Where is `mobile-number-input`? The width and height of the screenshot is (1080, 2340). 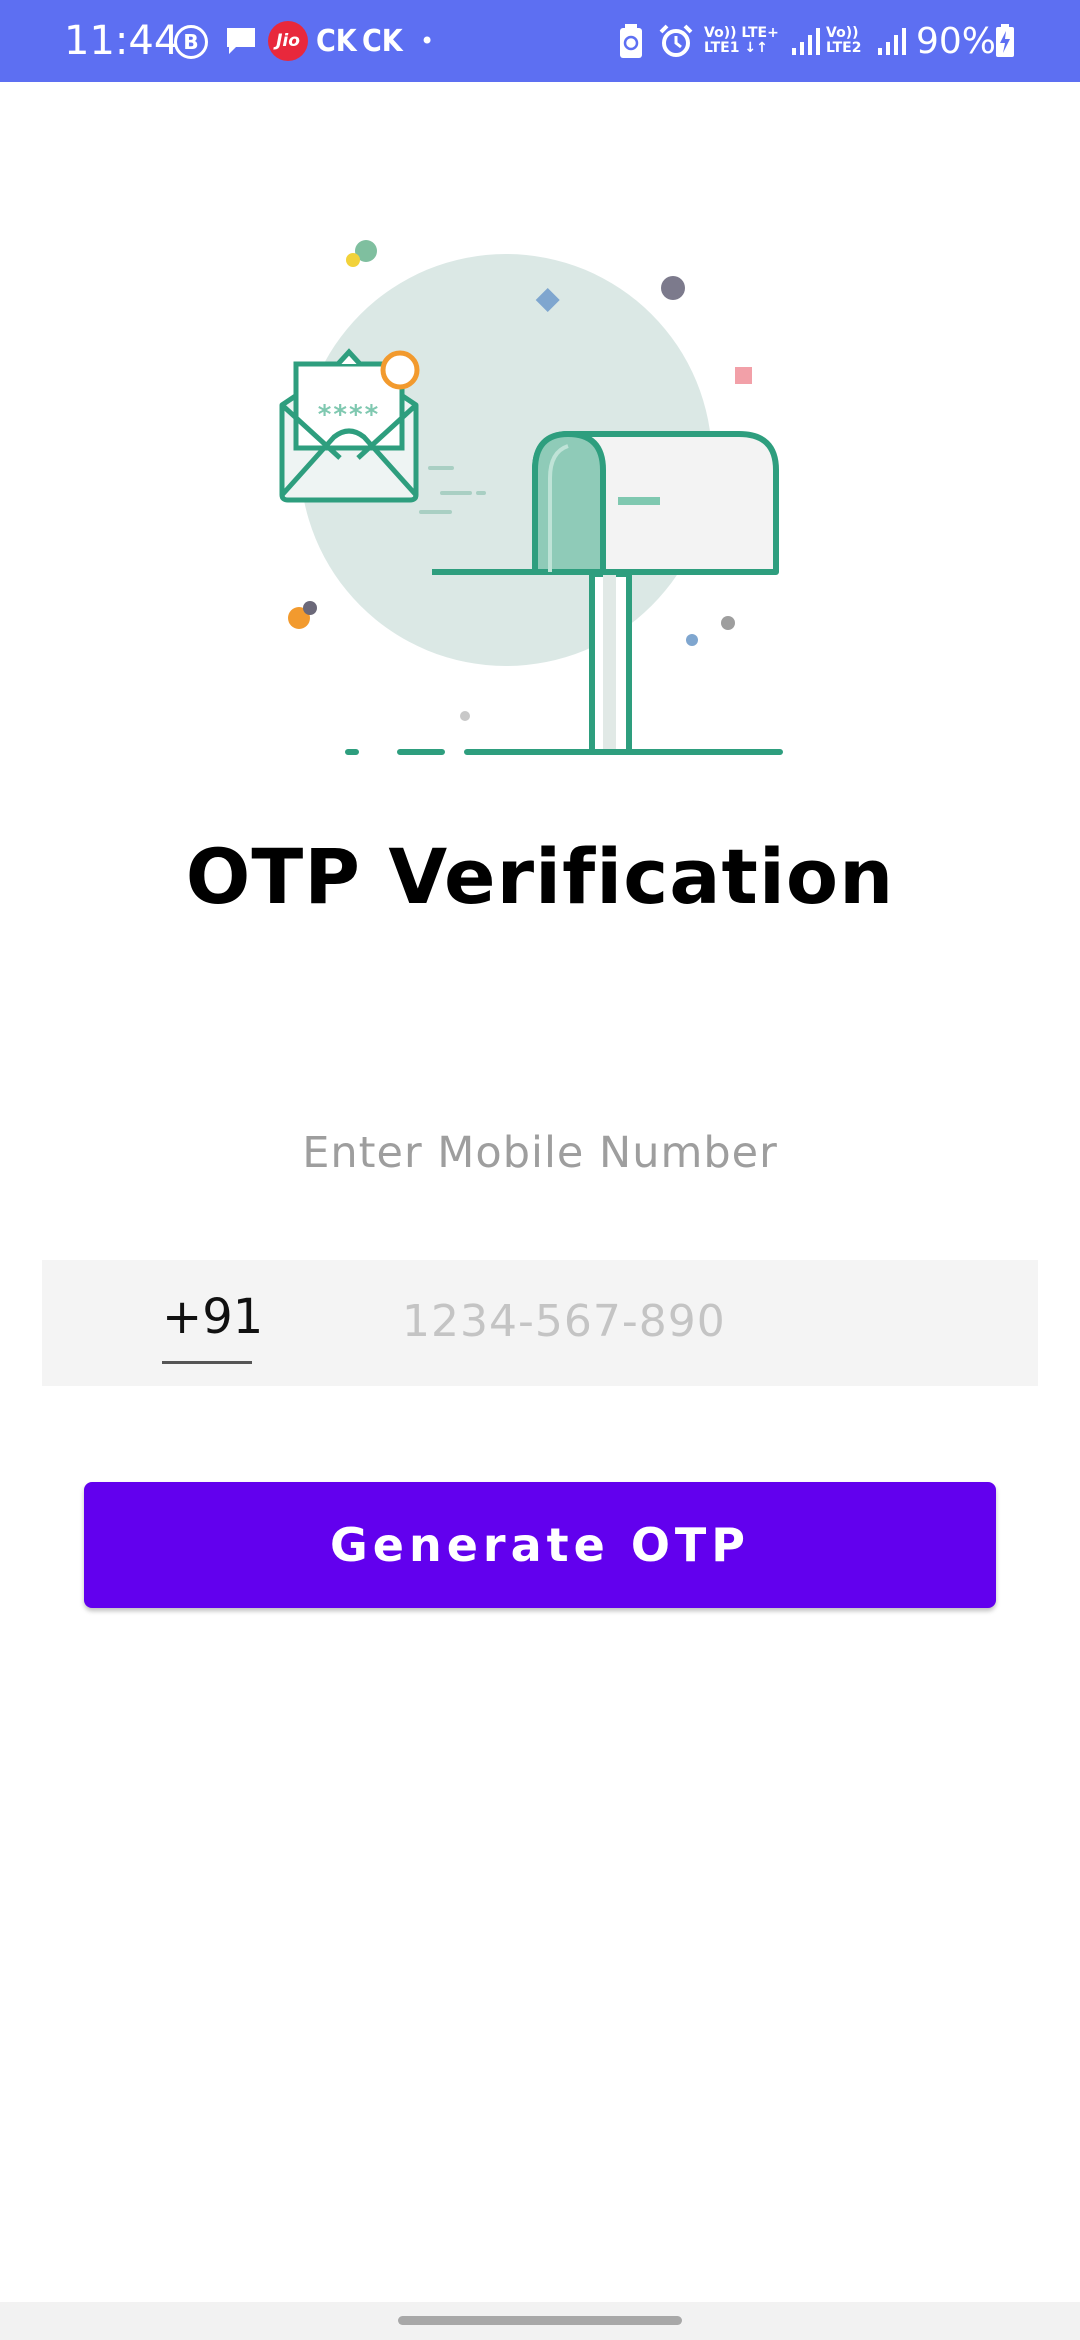 mobile-number-input is located at coordinates (682, 1321).